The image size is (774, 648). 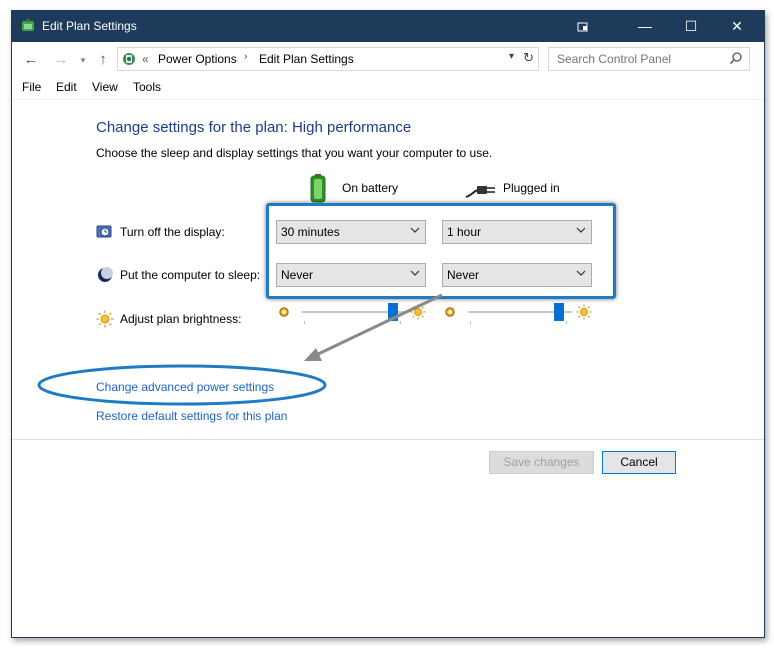 What do you see at coordinates (31, 60) in the screenshot?
I see `back-arrow-icon: ←` at bounding box center [31, 60].